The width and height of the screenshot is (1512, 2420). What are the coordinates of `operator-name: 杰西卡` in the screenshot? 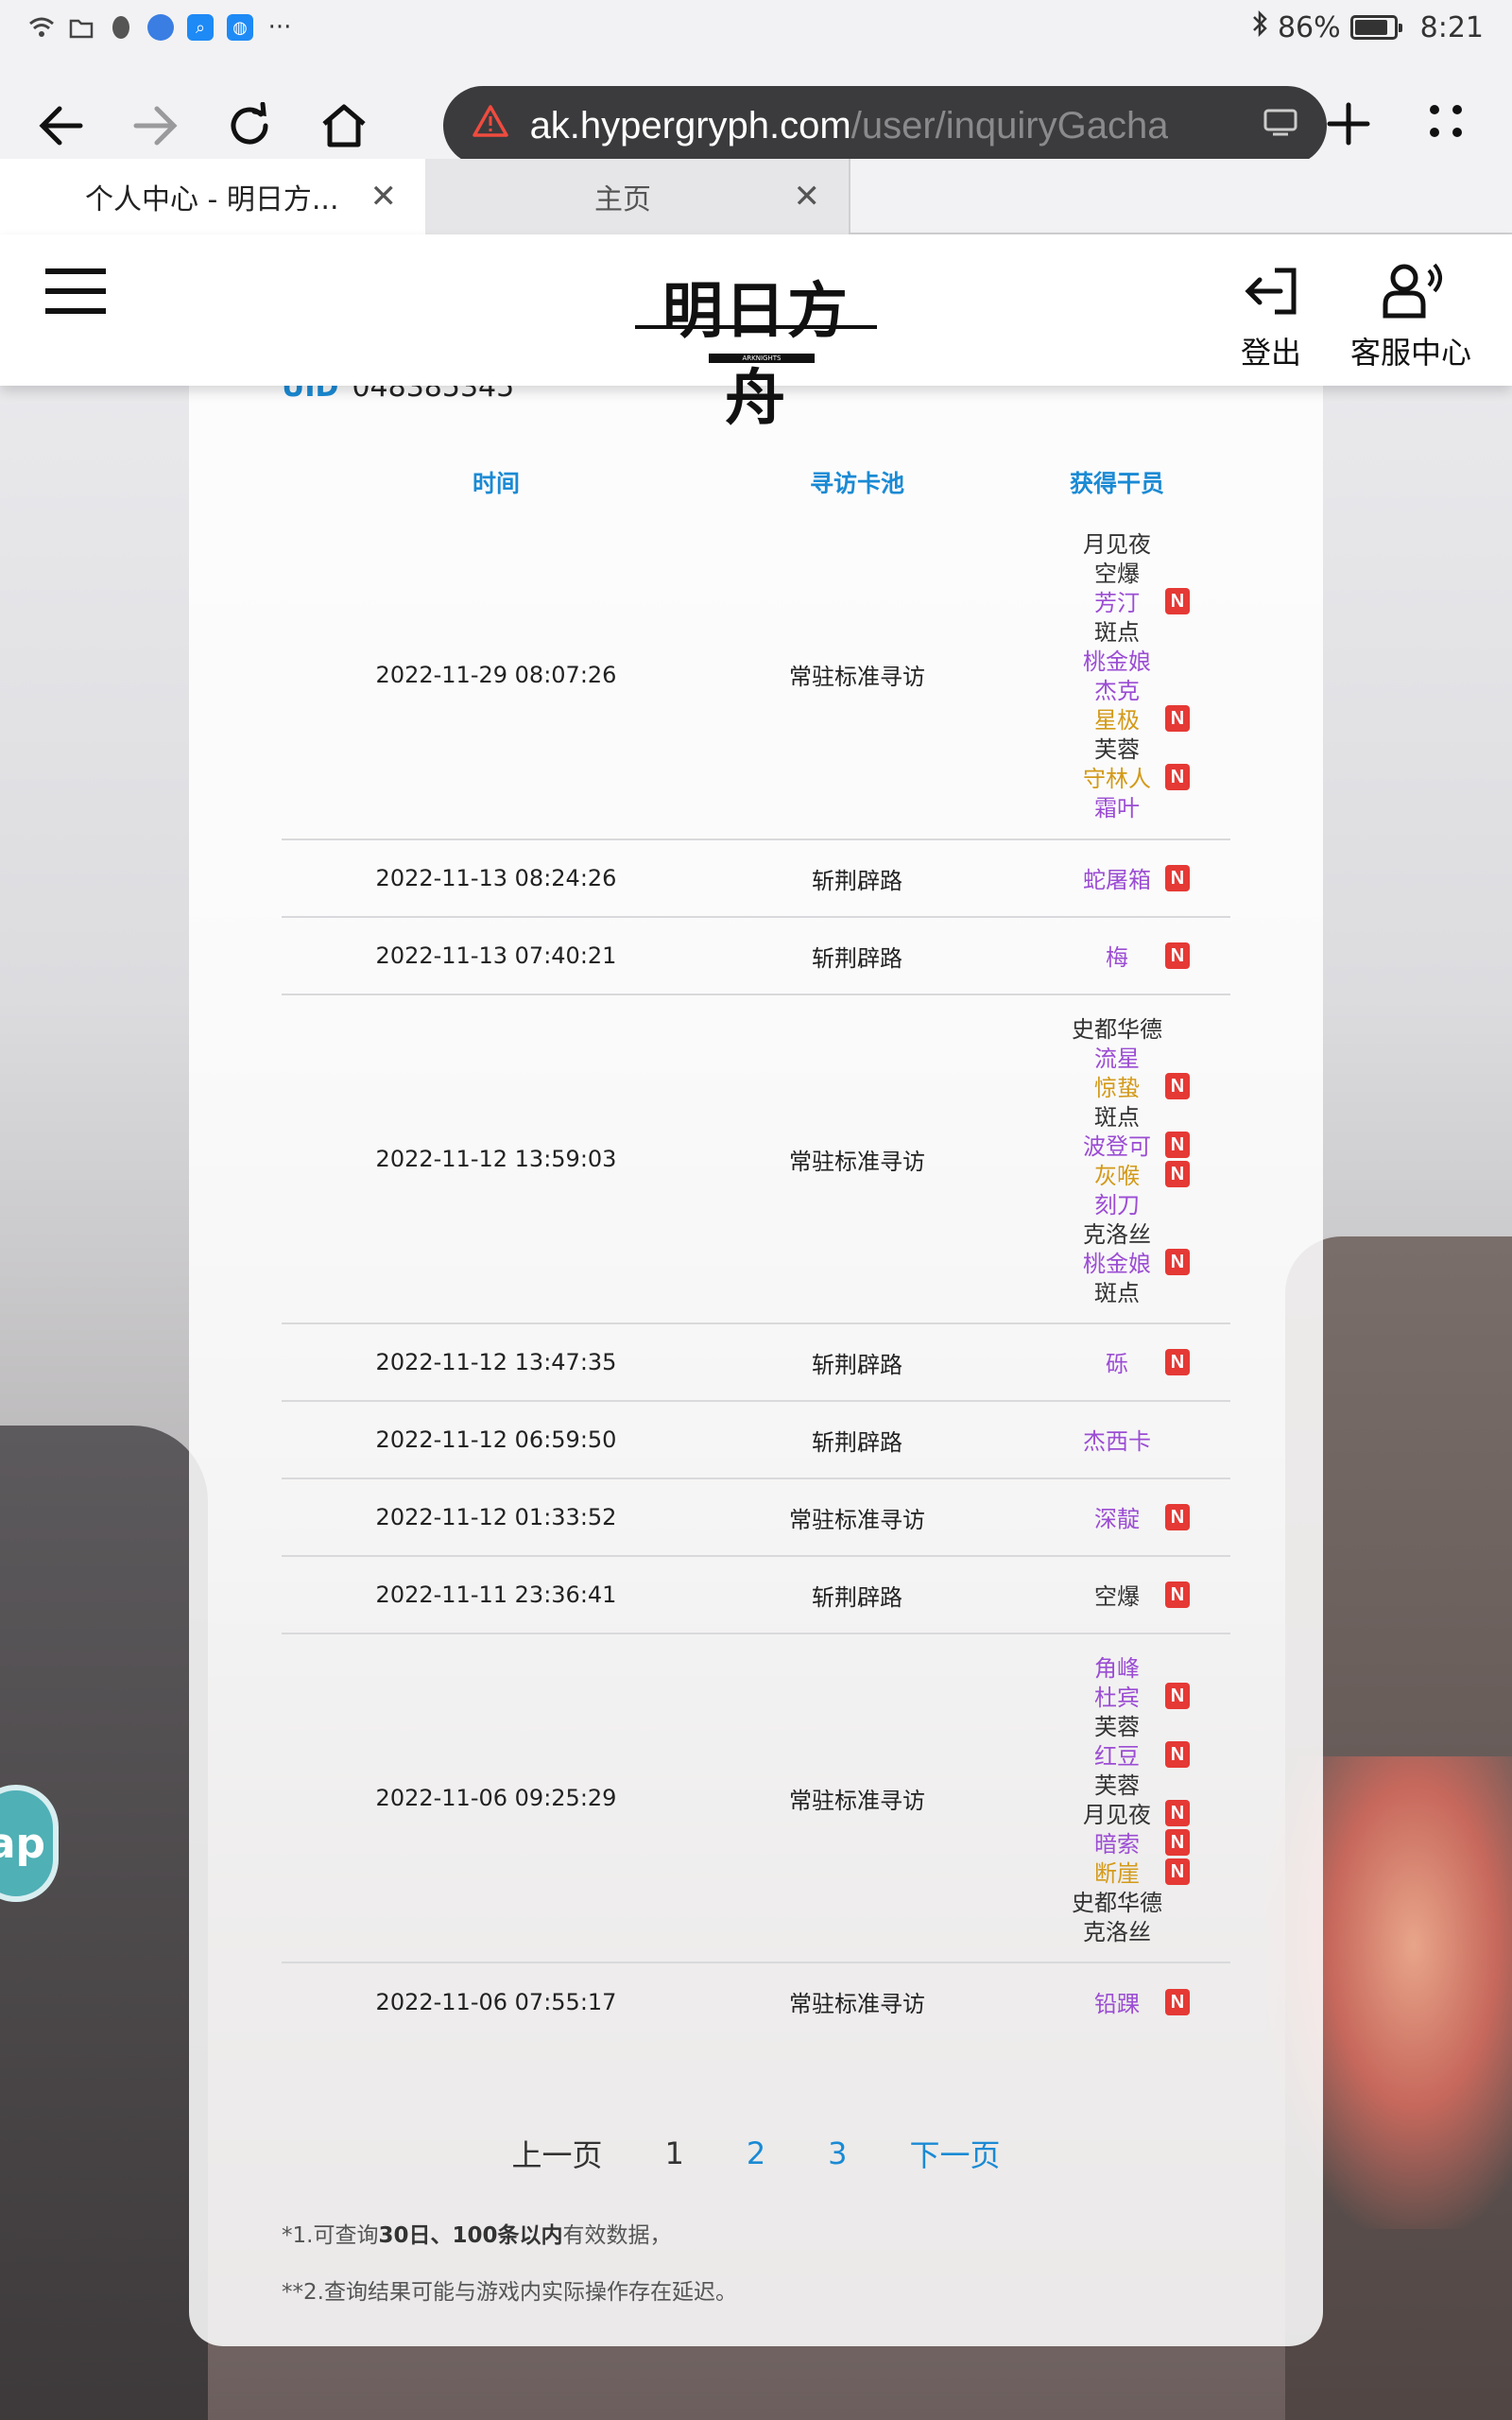 It's located at (1117, 1441).